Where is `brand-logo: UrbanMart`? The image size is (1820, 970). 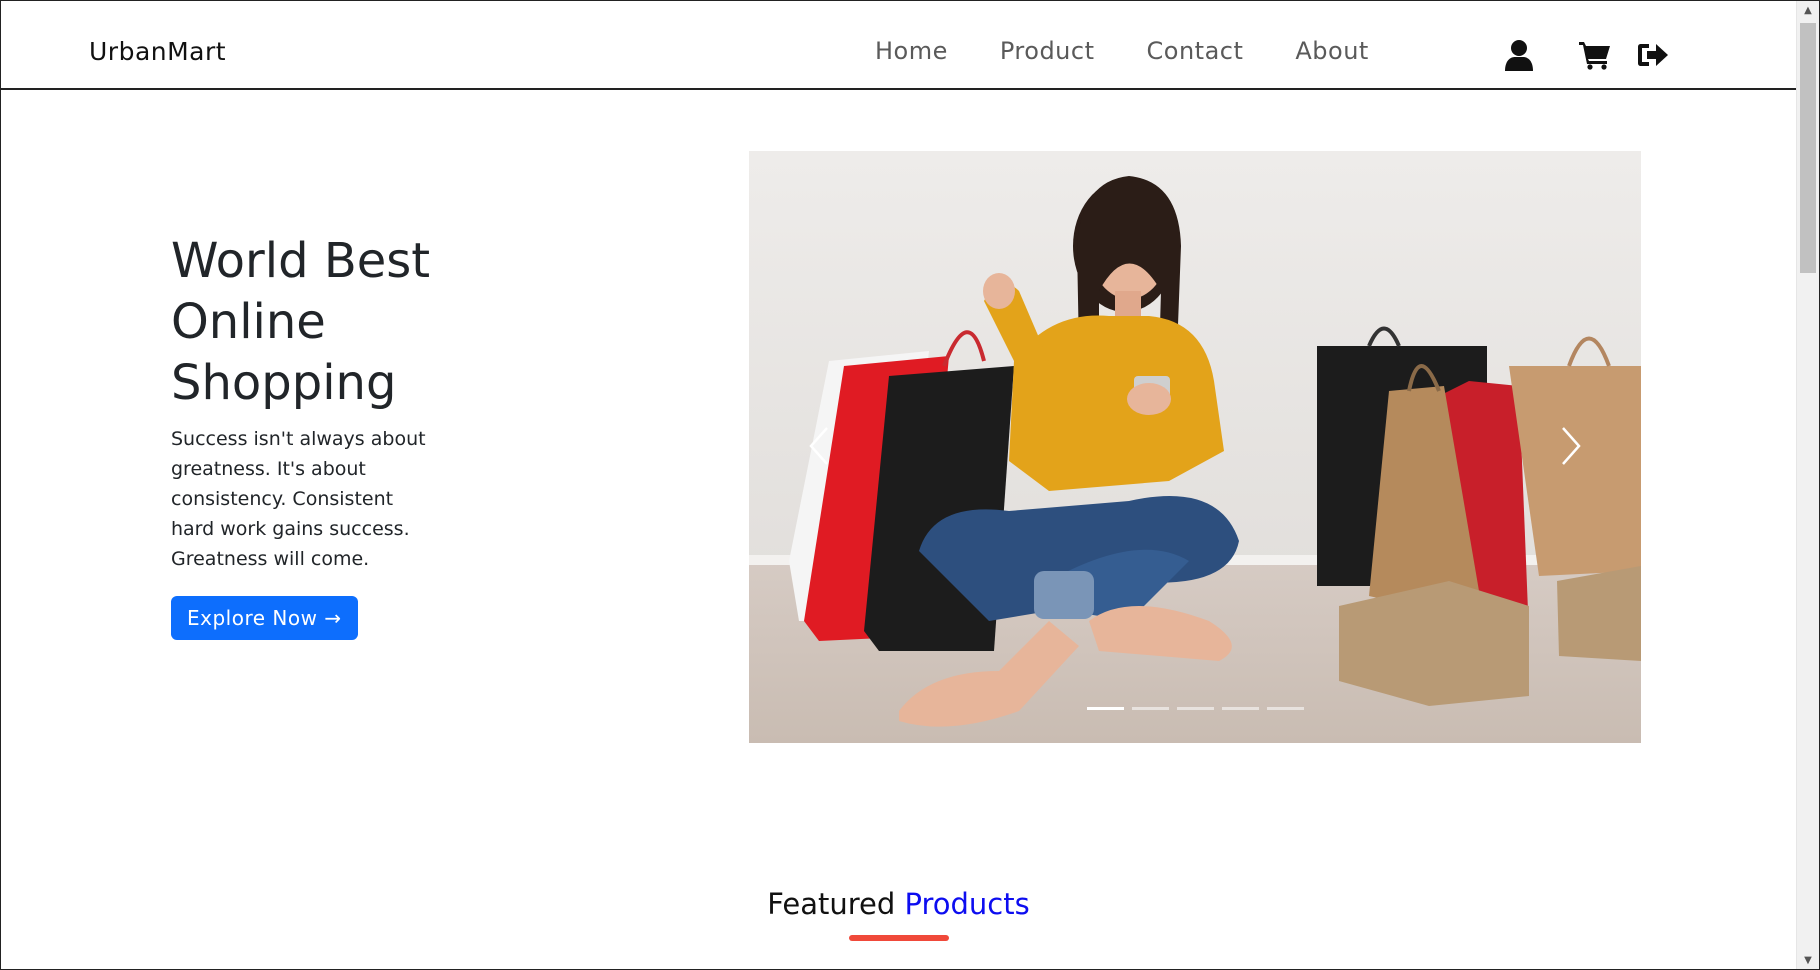
brand-logo: UrbanMart is located at coordinates (157, 51).